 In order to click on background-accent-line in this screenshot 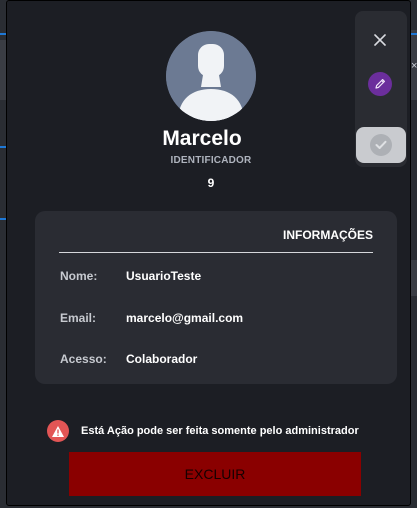, I will do `click(414, 34)`.